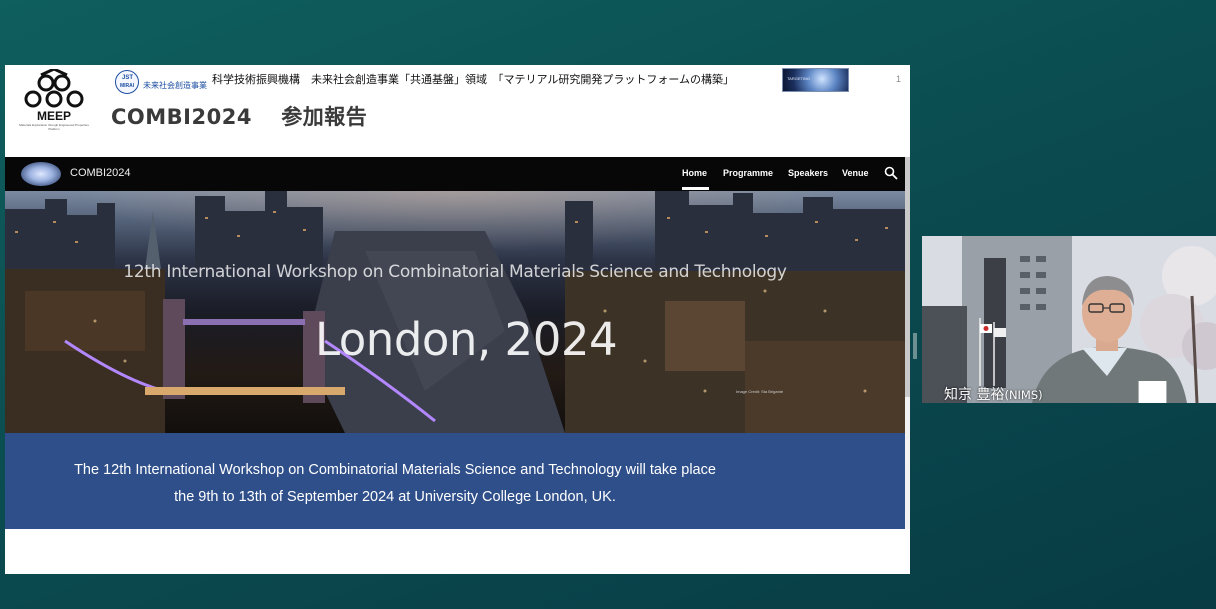 This screenshot has width=1216, height=609. What do you see at coordinates (127, 82) in the screenshot?
I see `jst-logo-mark: JST MIRAI` at bounding box center [127, 82].